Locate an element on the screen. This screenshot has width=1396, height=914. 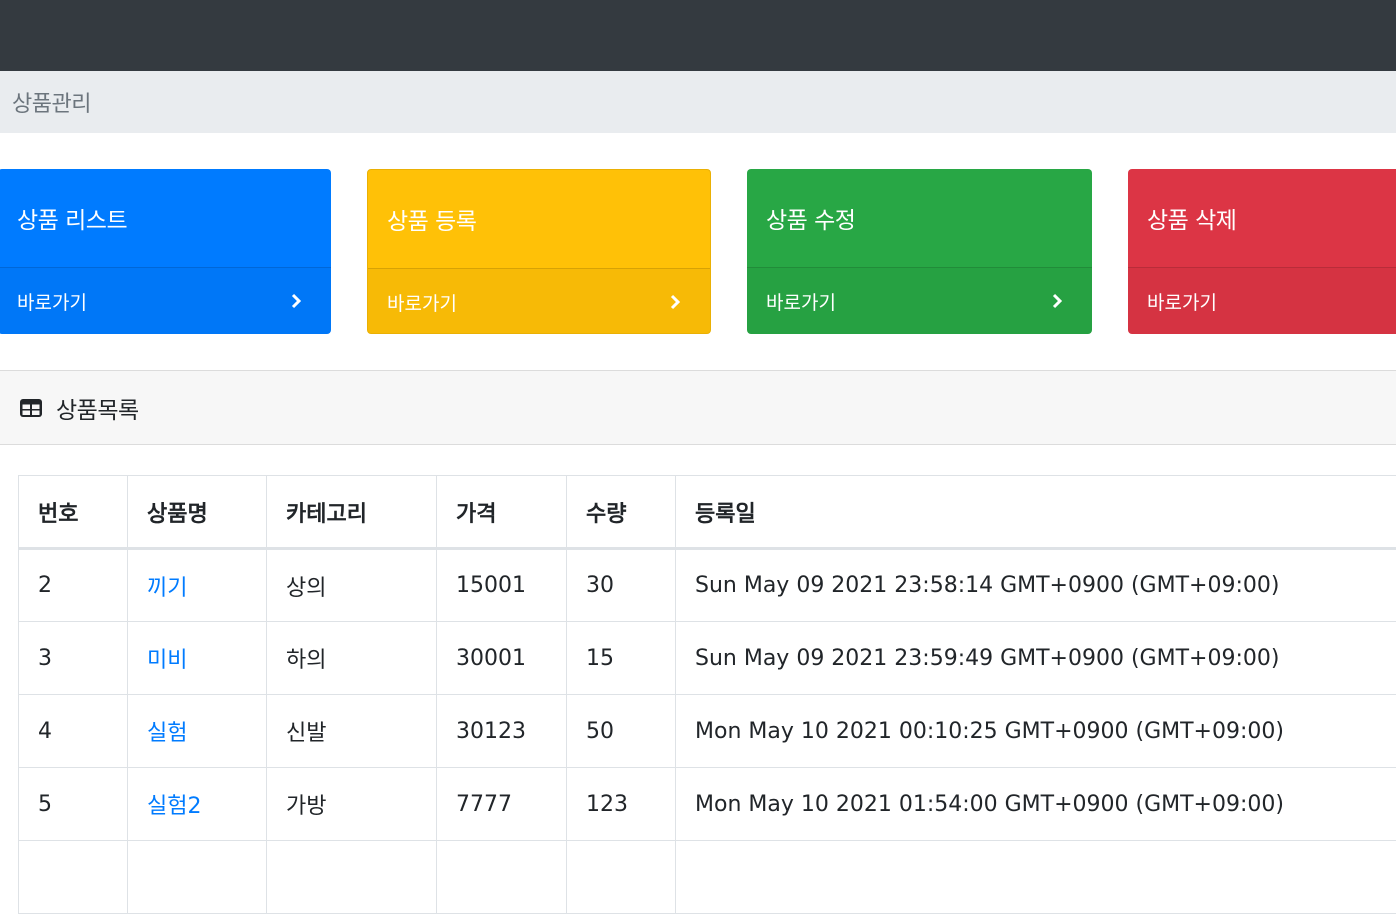
column-header: 수량 is located at coordinates (621, 512).